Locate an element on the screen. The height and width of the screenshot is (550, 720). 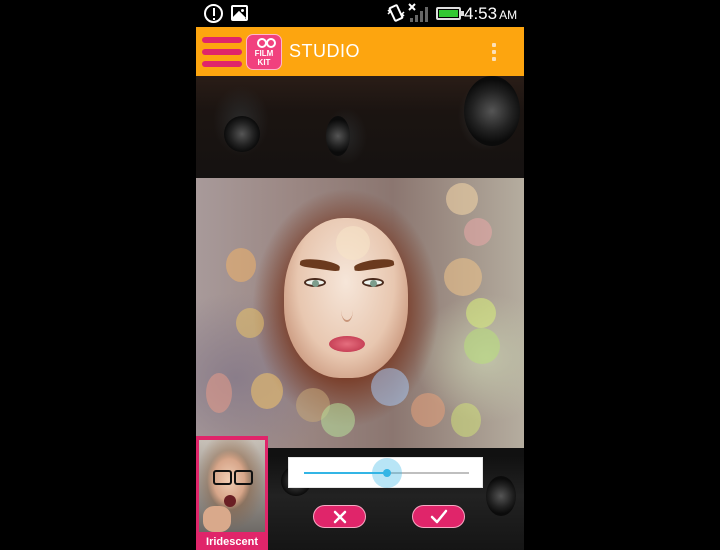
clock-time: 4:53 is located at coordinates (481, 13).